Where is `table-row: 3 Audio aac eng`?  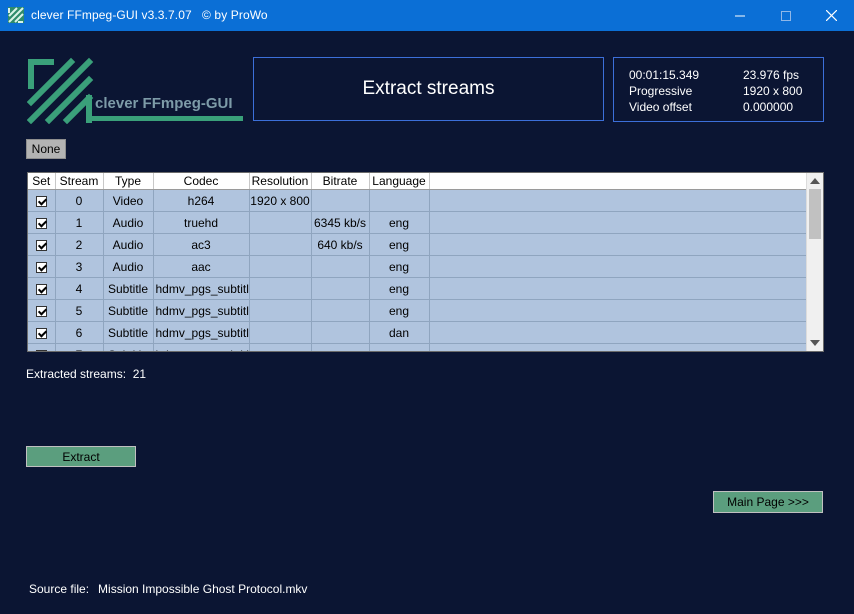 table-row: 3 Audio aac eng is located at coordinates (418, 266).